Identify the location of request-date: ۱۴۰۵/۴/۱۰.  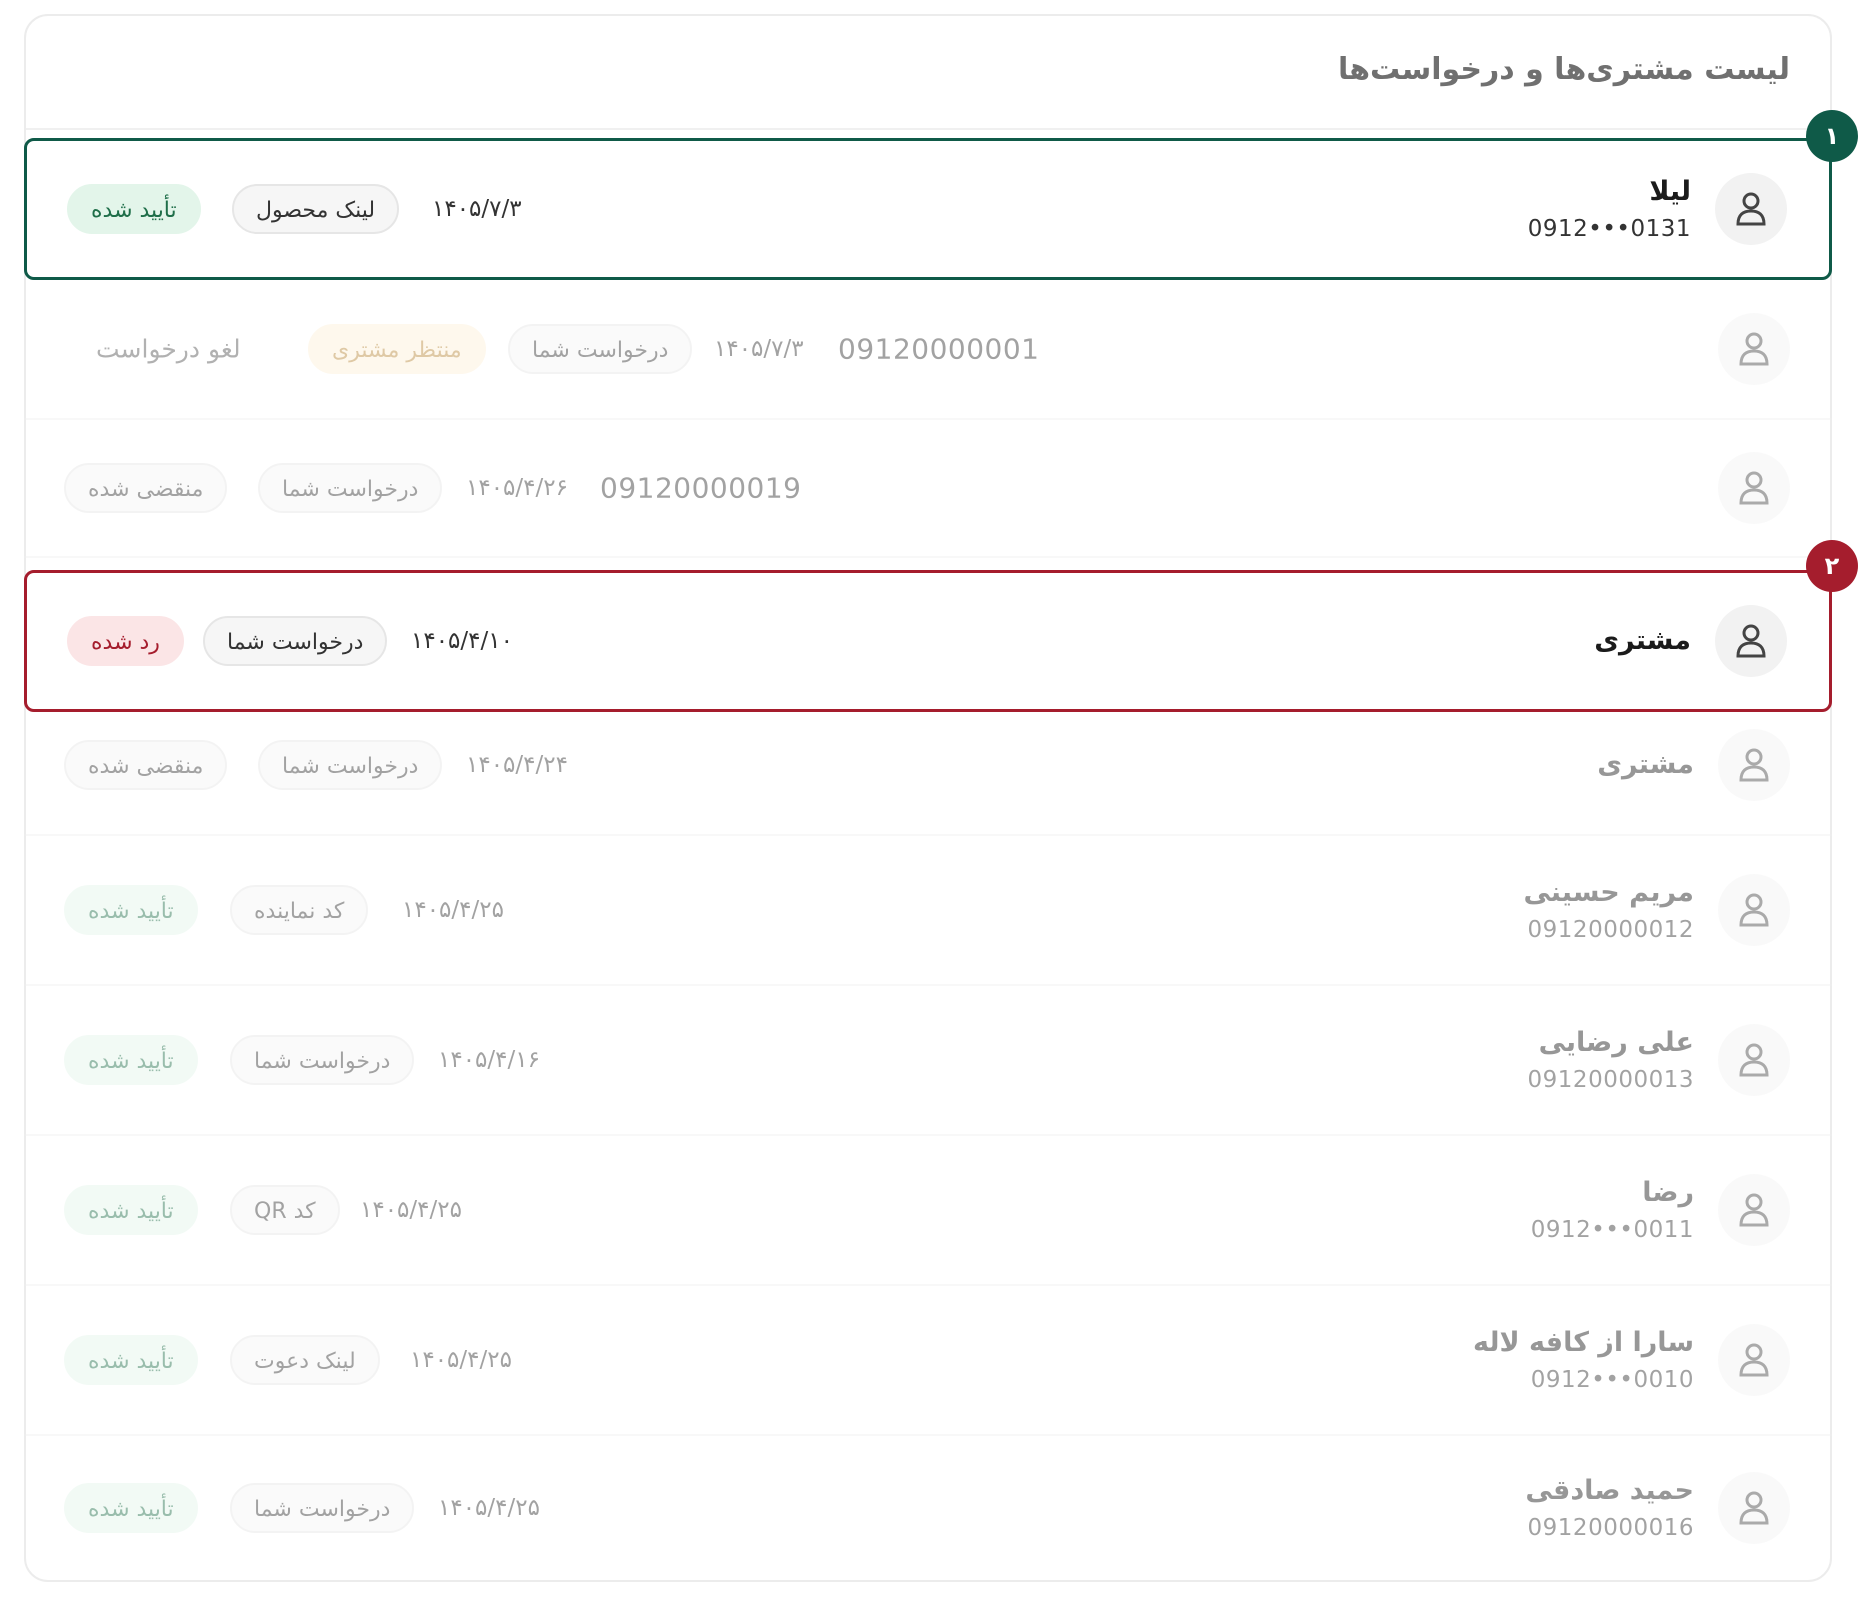
(462, 641).